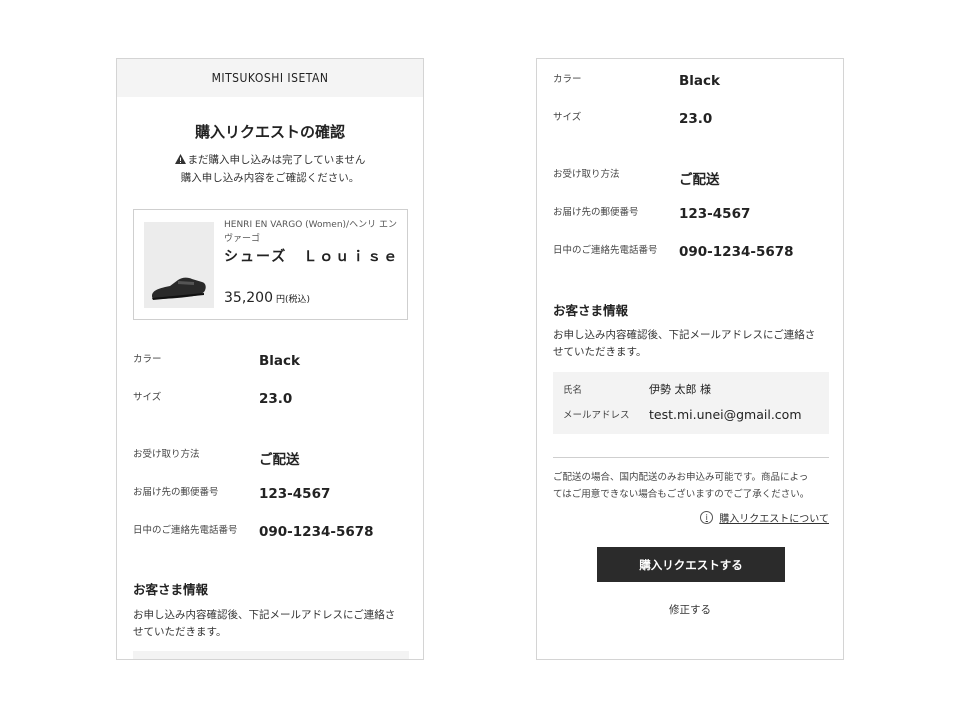 This screenshot has width=960, height=720. What do you see at coordinates (681, 477) in the screenshot?
I see `disclaimer-line-1: ご配送の場合、国内配送のみお申込み可能です。商品によっ` at bounding box center [681, 477].